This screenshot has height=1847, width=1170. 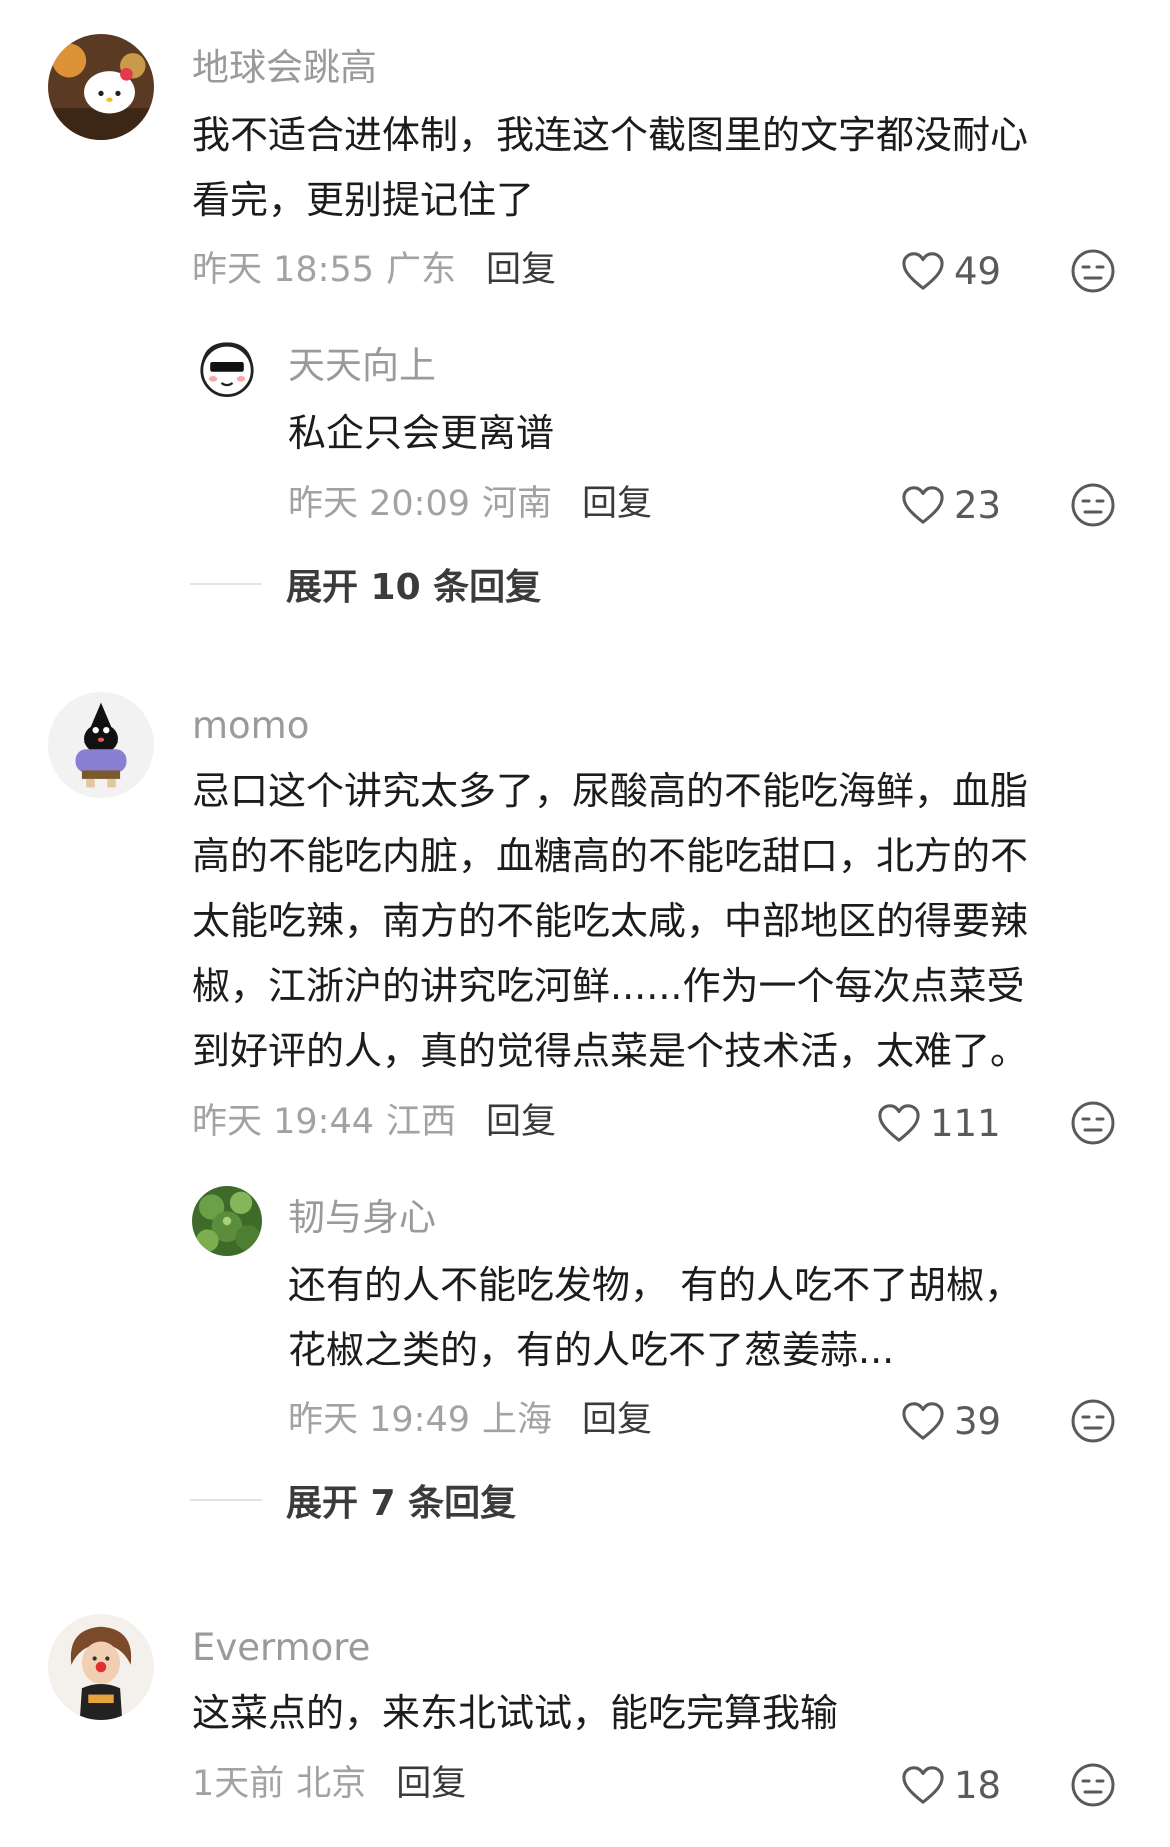 What do you see at coordinates (978, 1421) in the screenshot?
I see `like-count: 39` at bounding box center [978, 1421].